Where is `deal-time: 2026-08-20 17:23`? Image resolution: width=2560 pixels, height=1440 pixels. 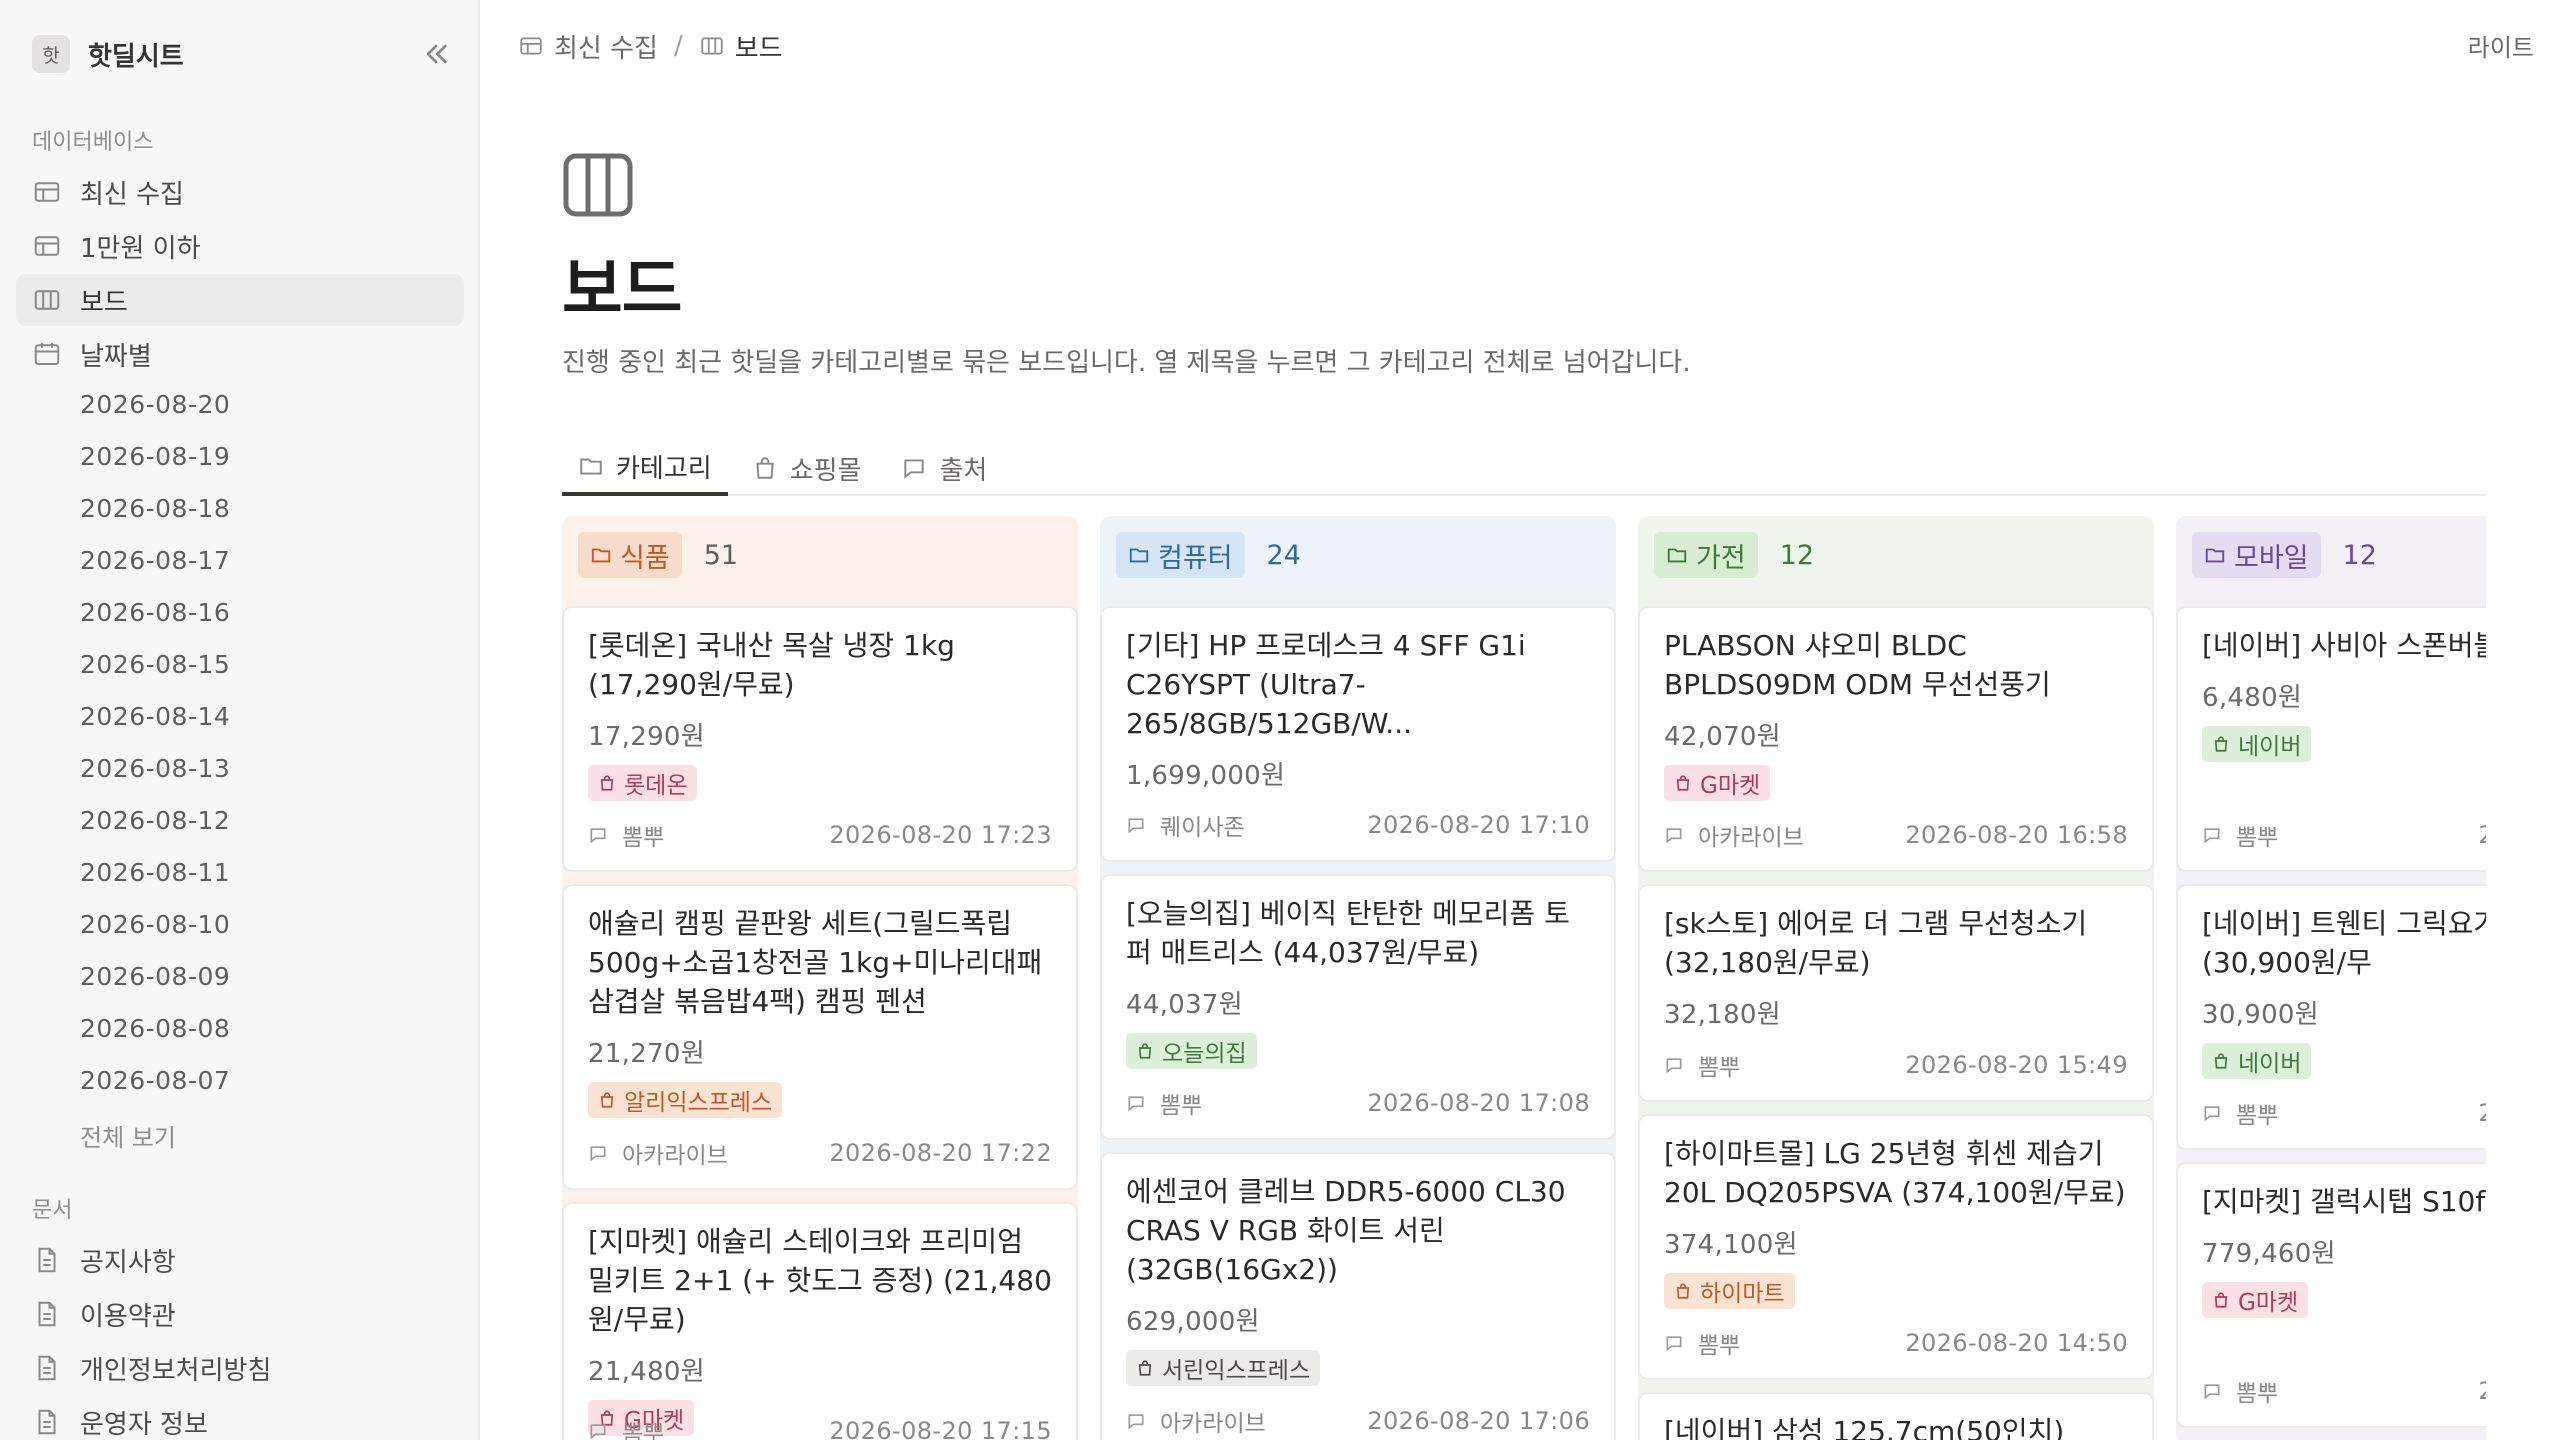 deal-time: 2026-08-20 17:23 is located at coordinates (940, 835).